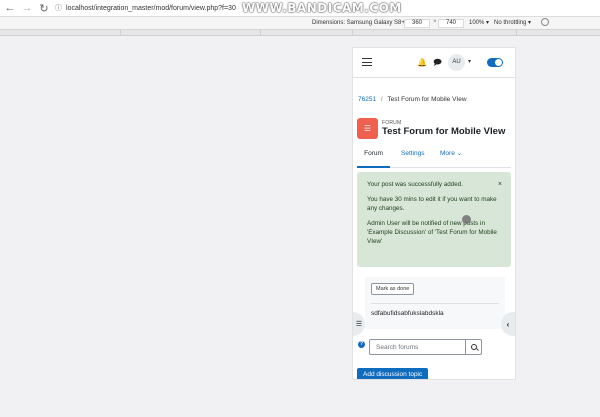 The height and width of the screenshot is (417, 600). Describe the element at coordinates (479, 22) in the screenshot. I see `zoom-select: 100% ▾` at that location.